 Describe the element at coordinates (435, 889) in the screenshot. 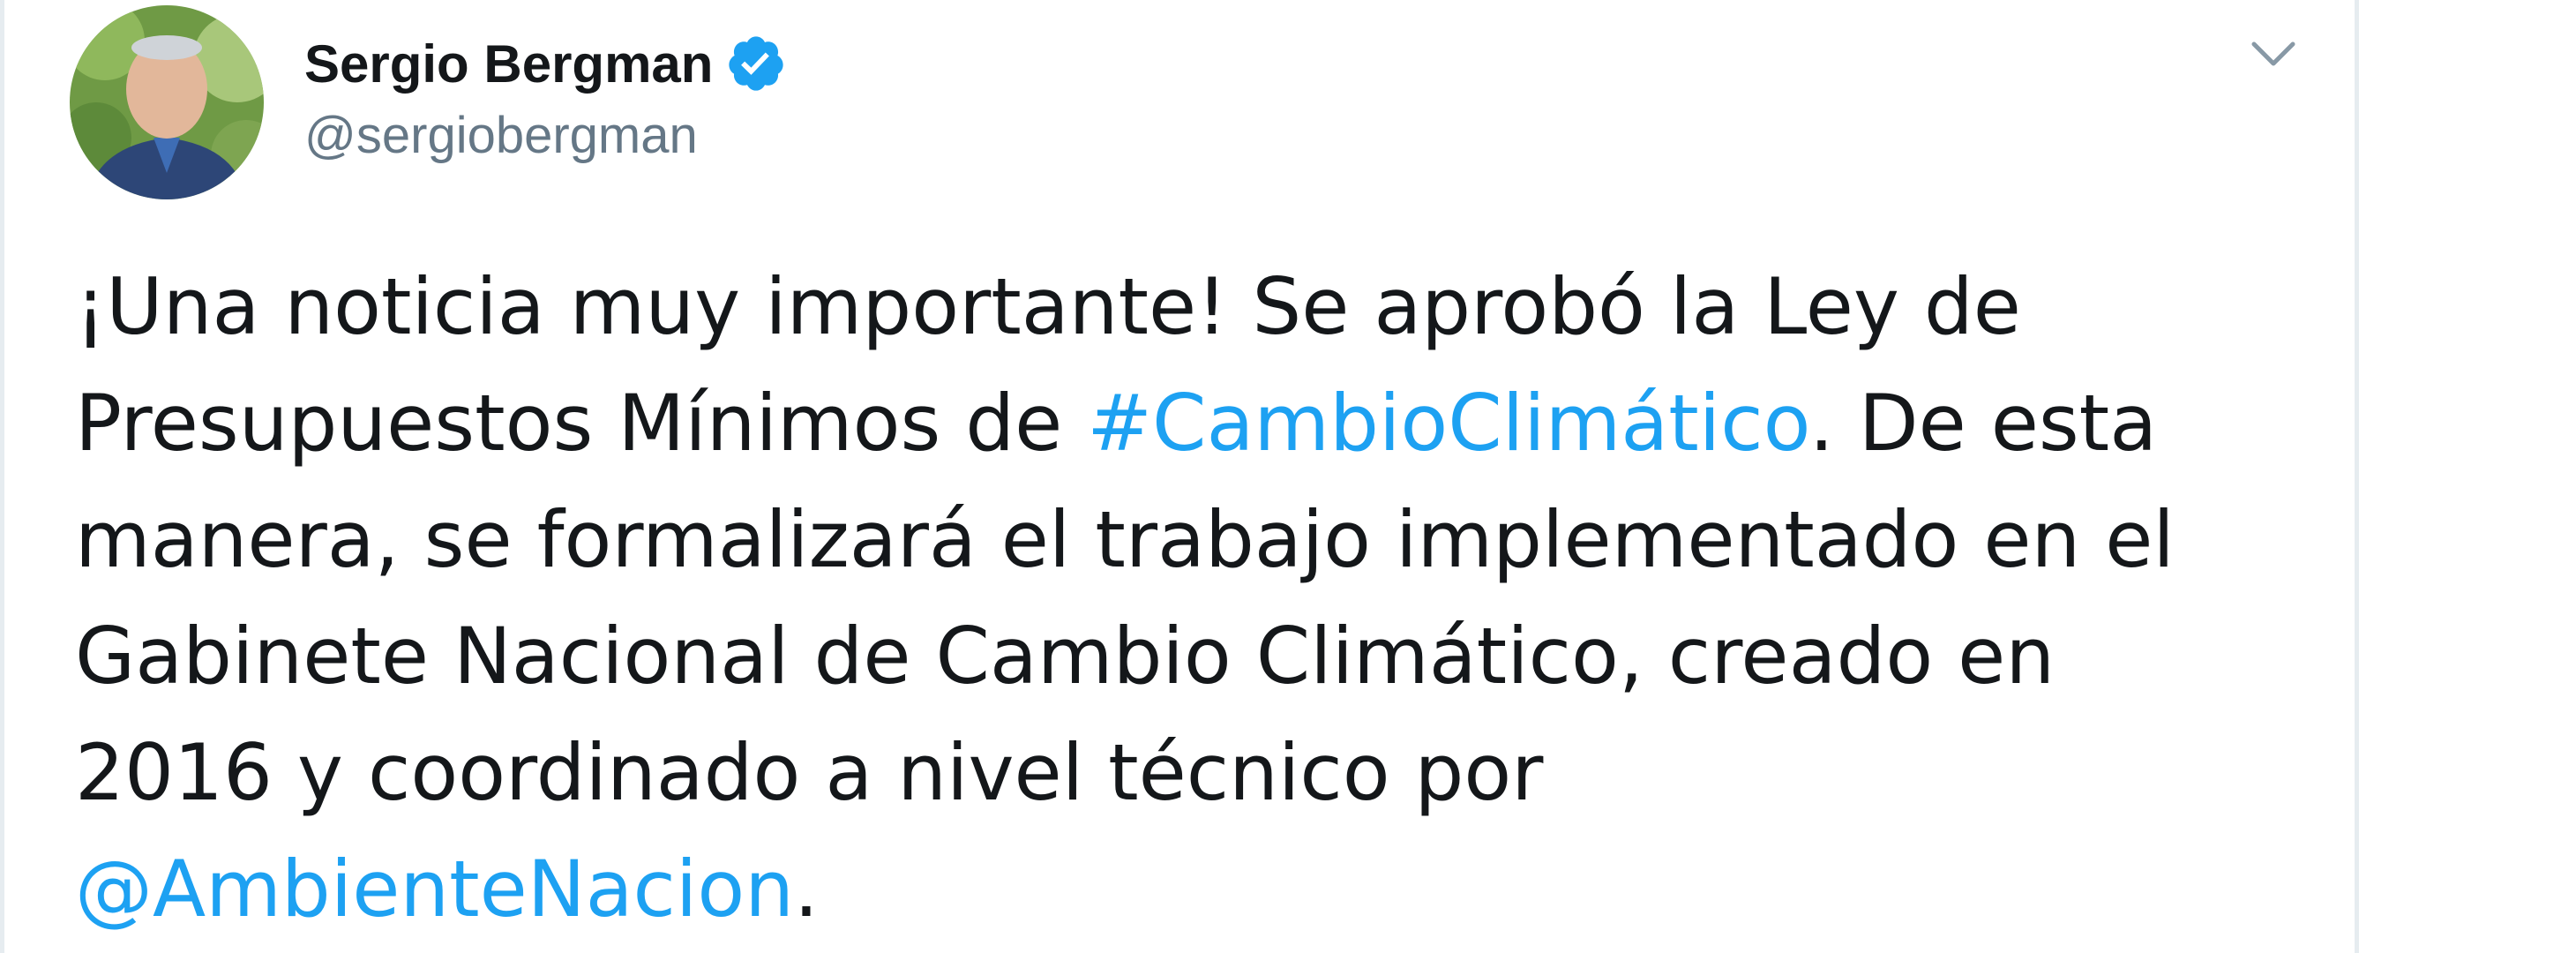

I see `mention-link: @AmbienteNacion` at that location.